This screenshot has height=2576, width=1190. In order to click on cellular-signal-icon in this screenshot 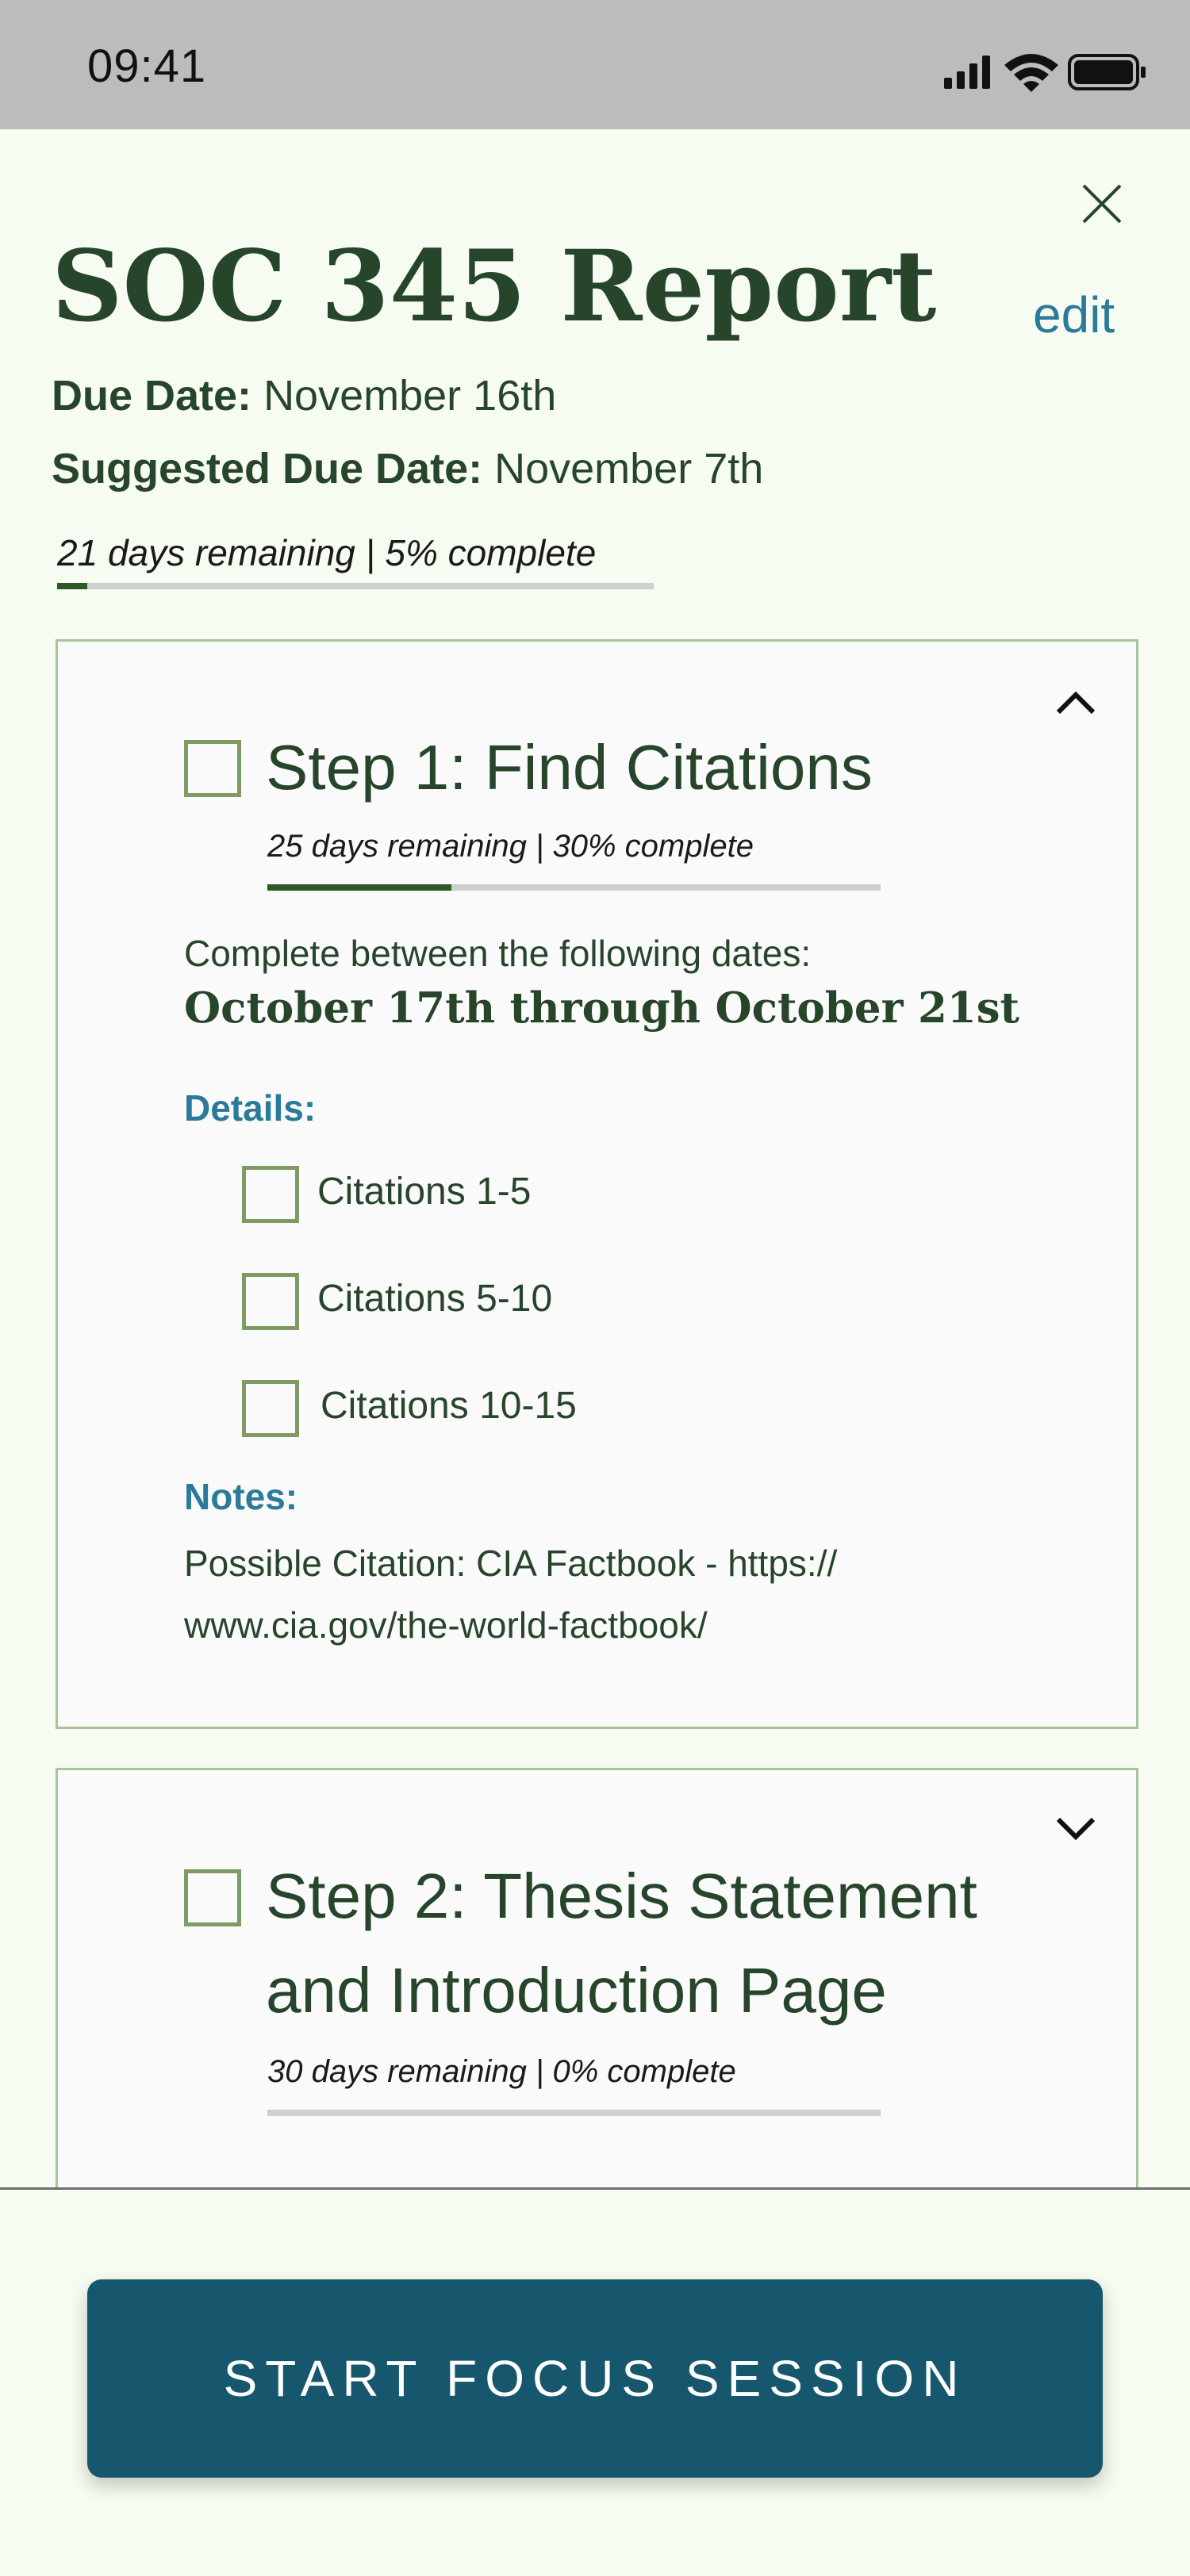, I will do `click(967, 72)`.